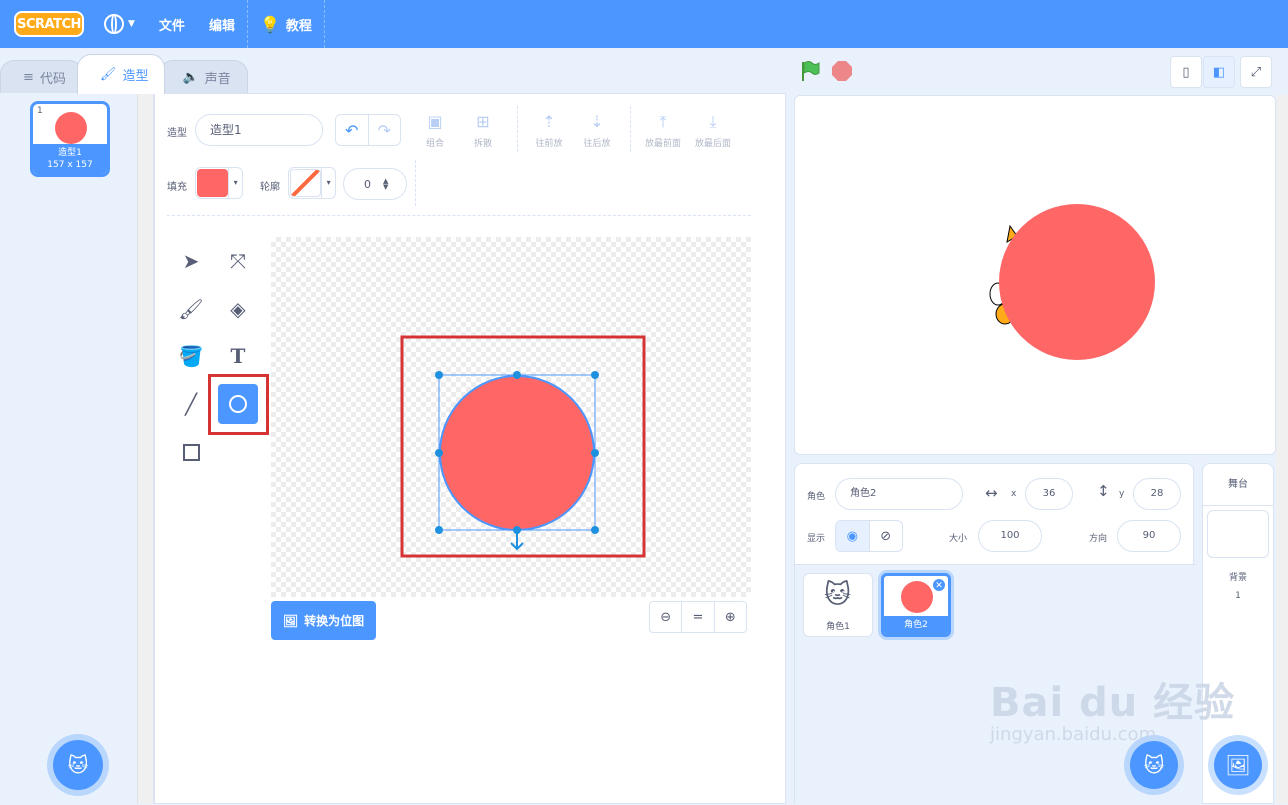 This screenshot has height=805, width=1288. What do you see at coordinates (517, 542) in the screenshot?
I see `rotation-handle-icon` at bounding box center [517, 542].